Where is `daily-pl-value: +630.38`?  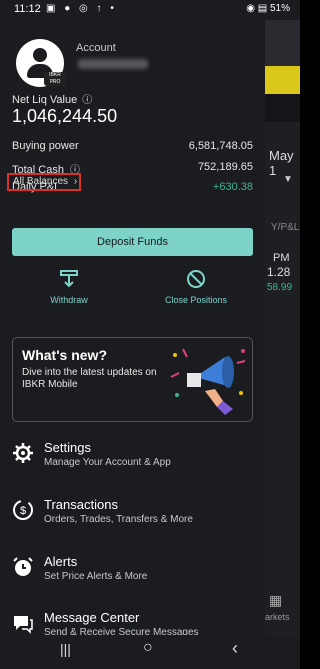
daily-pl-value: +630.38 is located at coordinates (232, 187).